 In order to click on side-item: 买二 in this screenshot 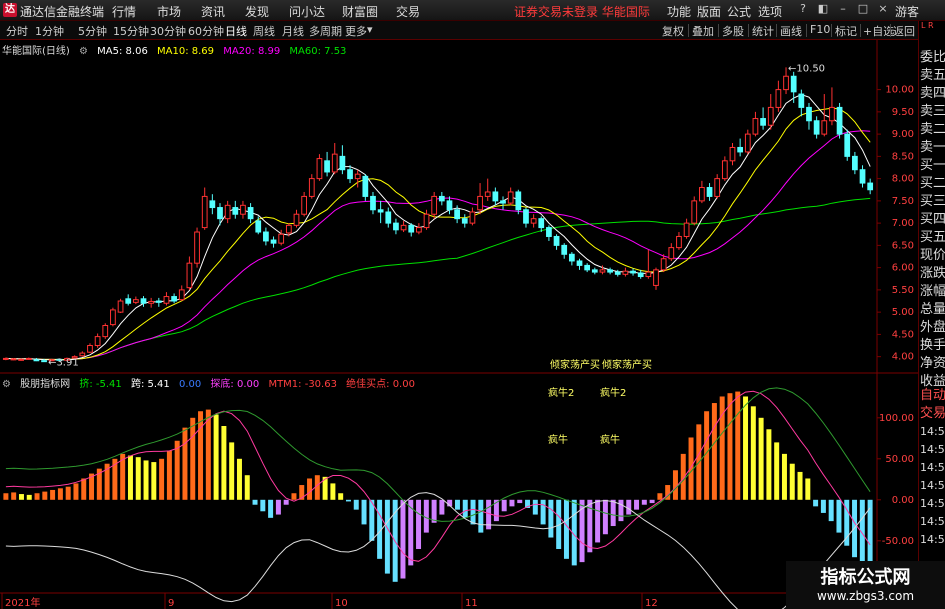, I will do `click(932, 184)`.